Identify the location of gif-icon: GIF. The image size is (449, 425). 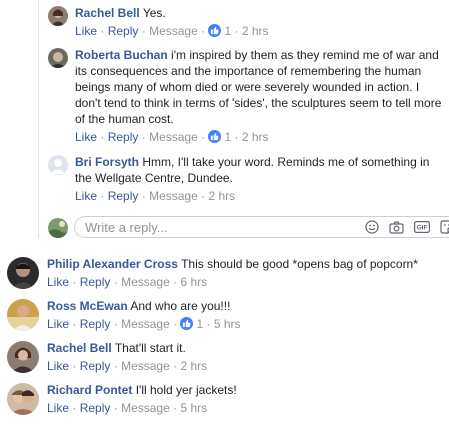
(422, 227).